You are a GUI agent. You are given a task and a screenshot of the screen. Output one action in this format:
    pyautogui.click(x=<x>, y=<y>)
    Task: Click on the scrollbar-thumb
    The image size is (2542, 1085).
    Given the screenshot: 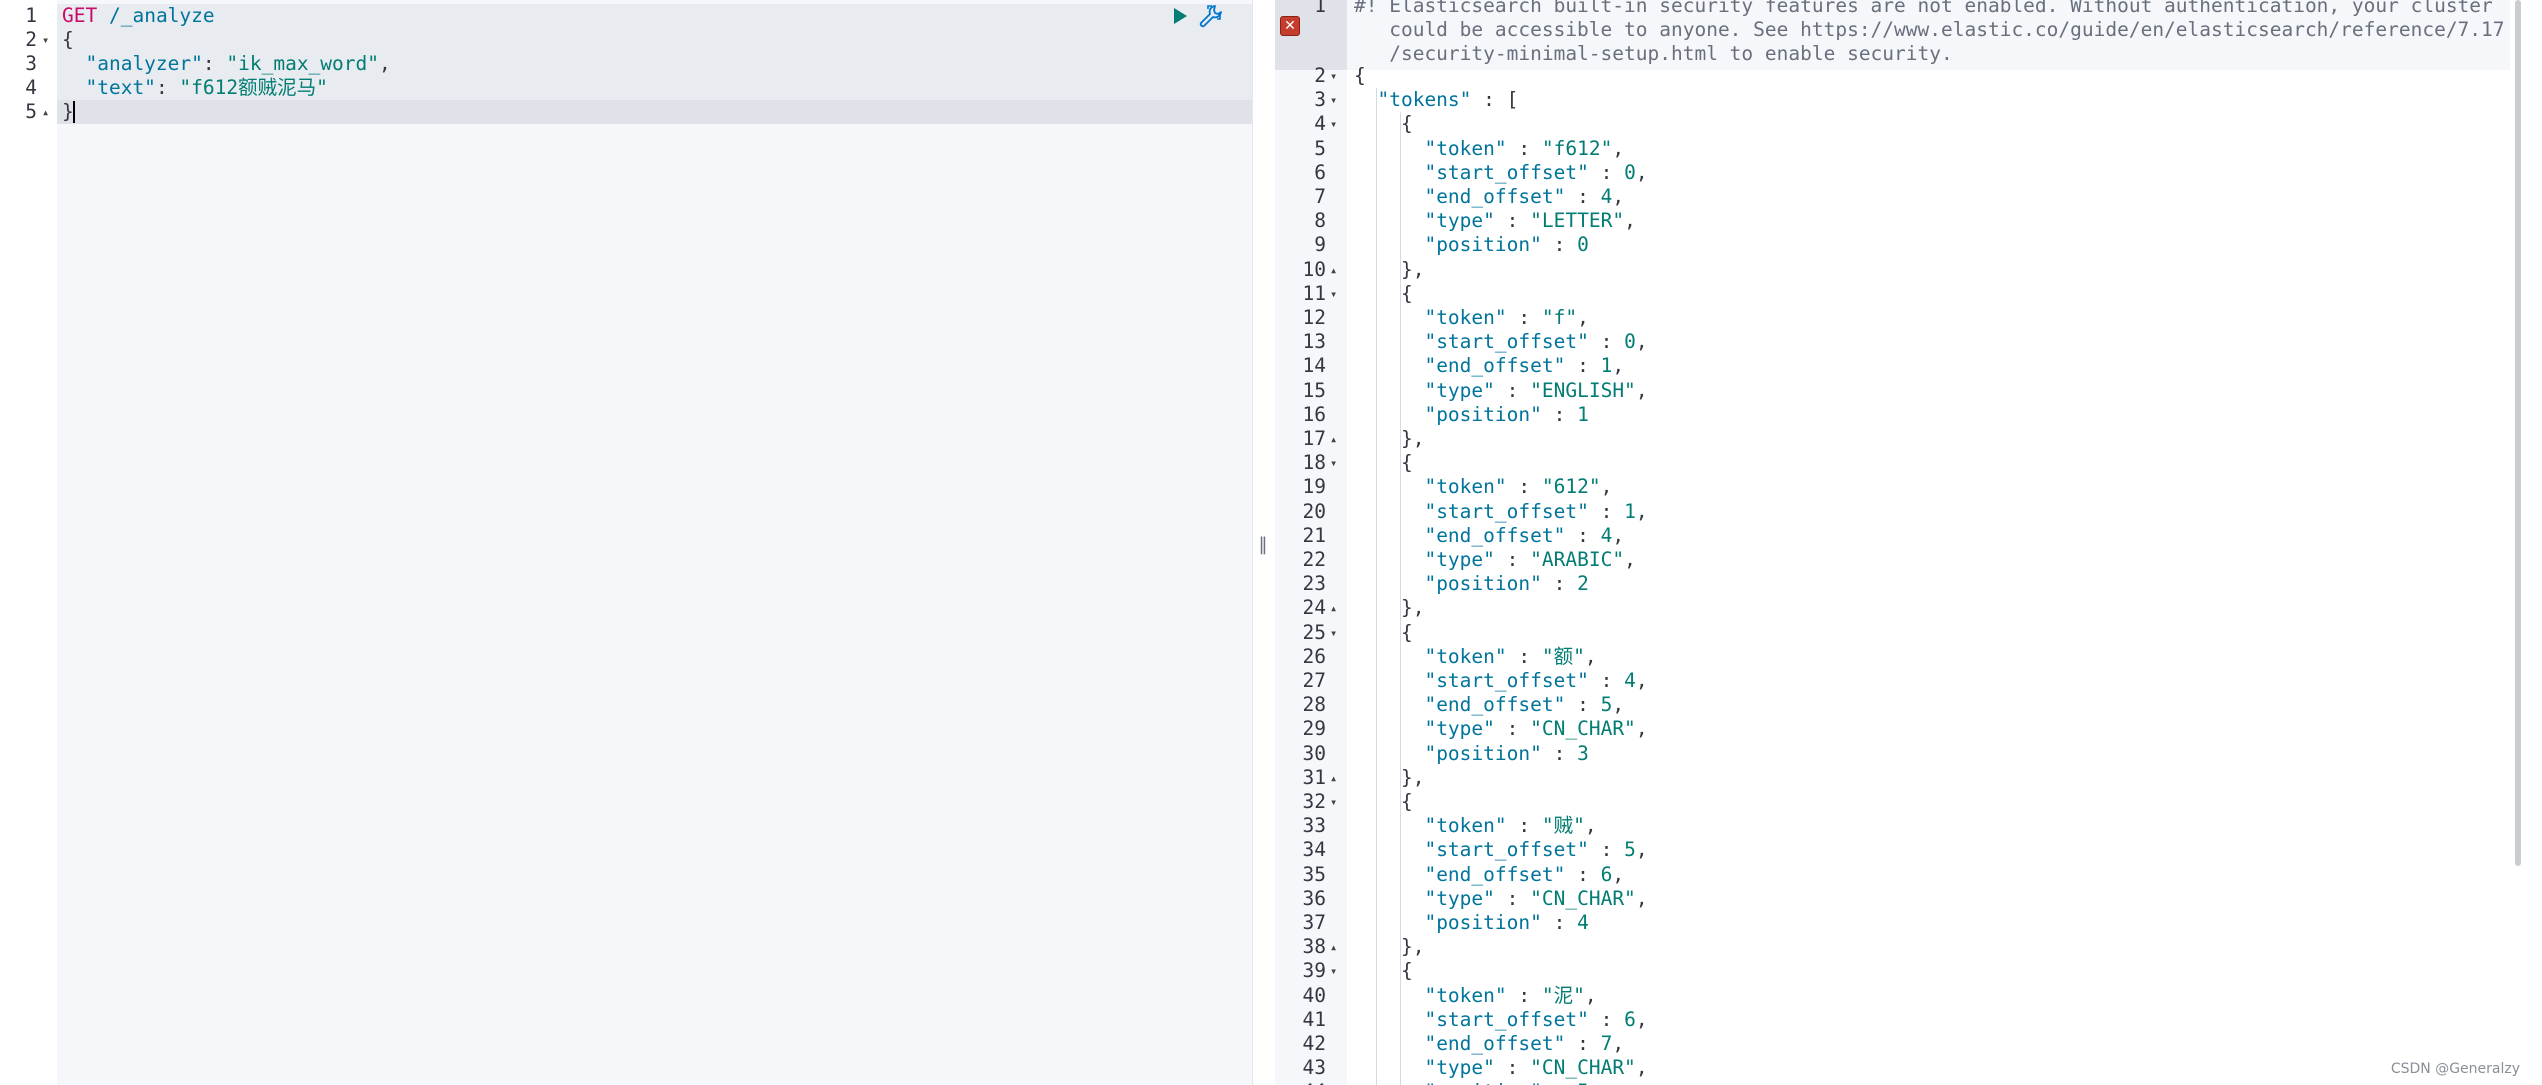 What is the action you would take?
    pyautogui.click(x=2518, y=433)
    